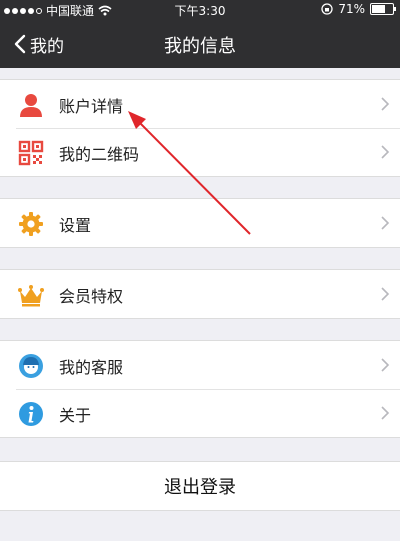 The width and height of the screenshot is (400, 541). I want to click on list-item-member-privileges: 会员特权, so click(200, 294).